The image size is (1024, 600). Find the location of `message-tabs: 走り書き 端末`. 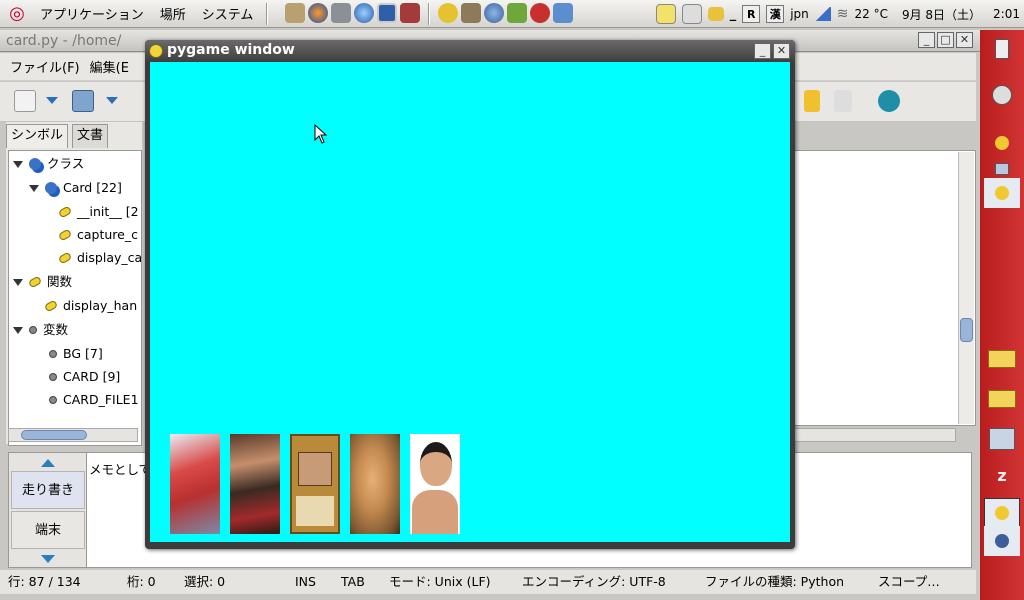

message-tabs: 走り書き 端末 is located at coordinates (48, 510).